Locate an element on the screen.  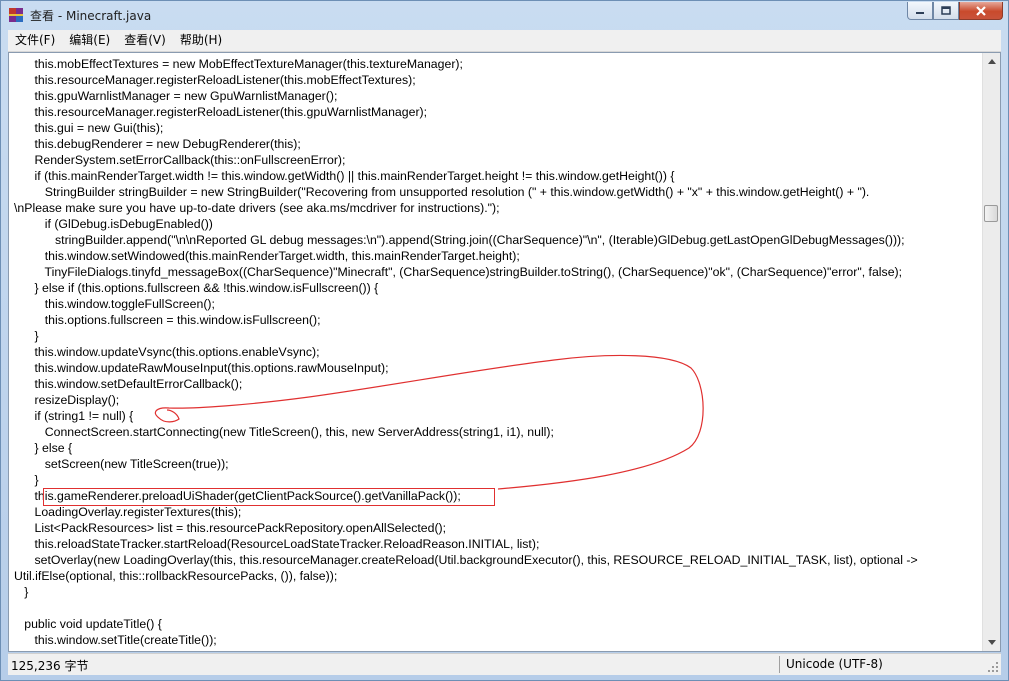
close-icon is located at coordinates (981, 10).